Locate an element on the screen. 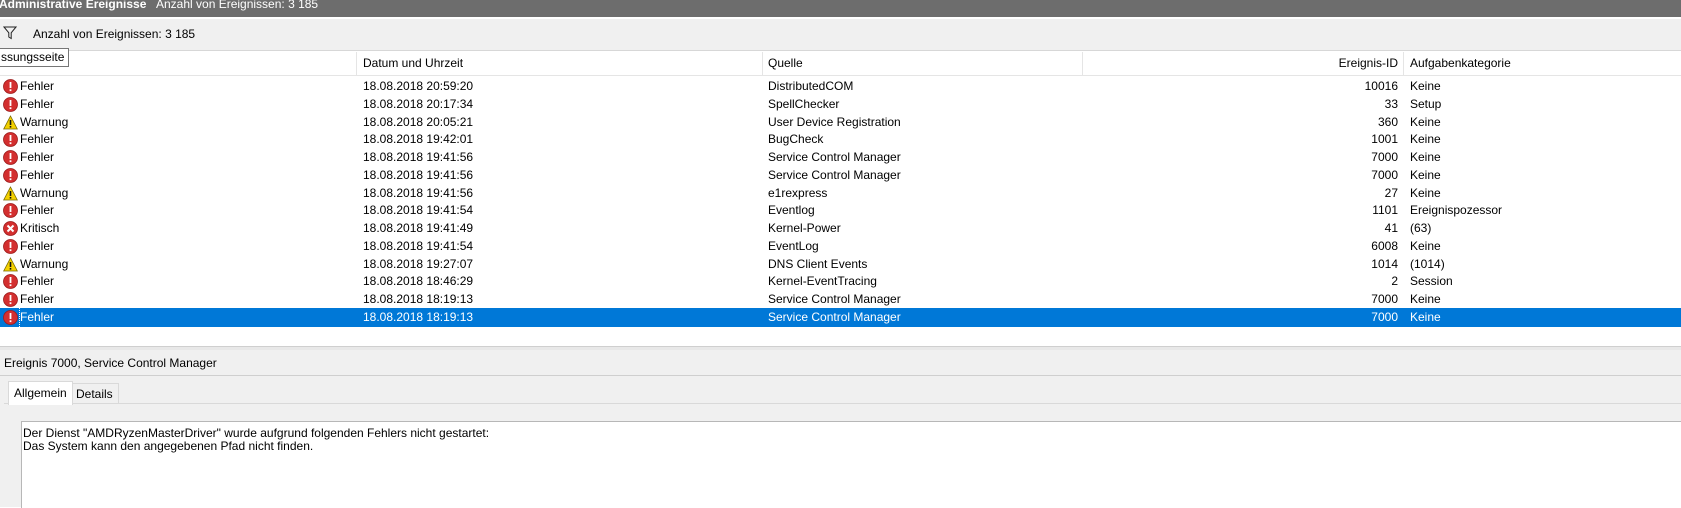 The image size is (1681, 508). cell-datetime: 18.08.2018 20:17:34 is located at coordinates (418, 103).